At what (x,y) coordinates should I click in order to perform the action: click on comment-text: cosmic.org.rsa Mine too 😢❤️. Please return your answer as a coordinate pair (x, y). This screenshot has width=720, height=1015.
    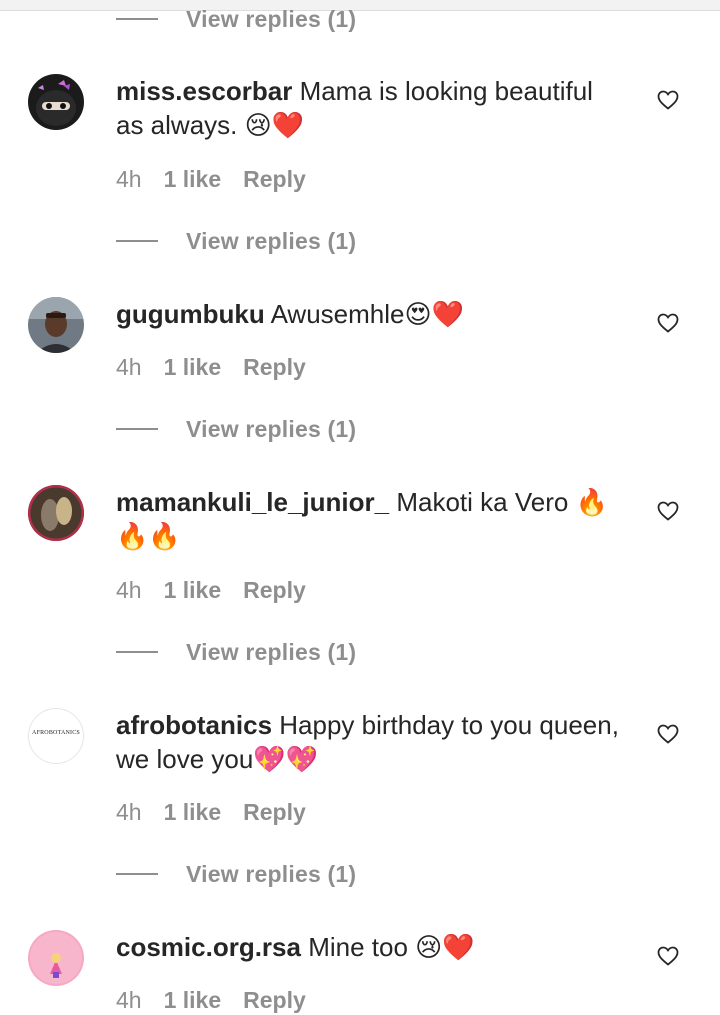
    Looking at the image, I should click on (371, 947).